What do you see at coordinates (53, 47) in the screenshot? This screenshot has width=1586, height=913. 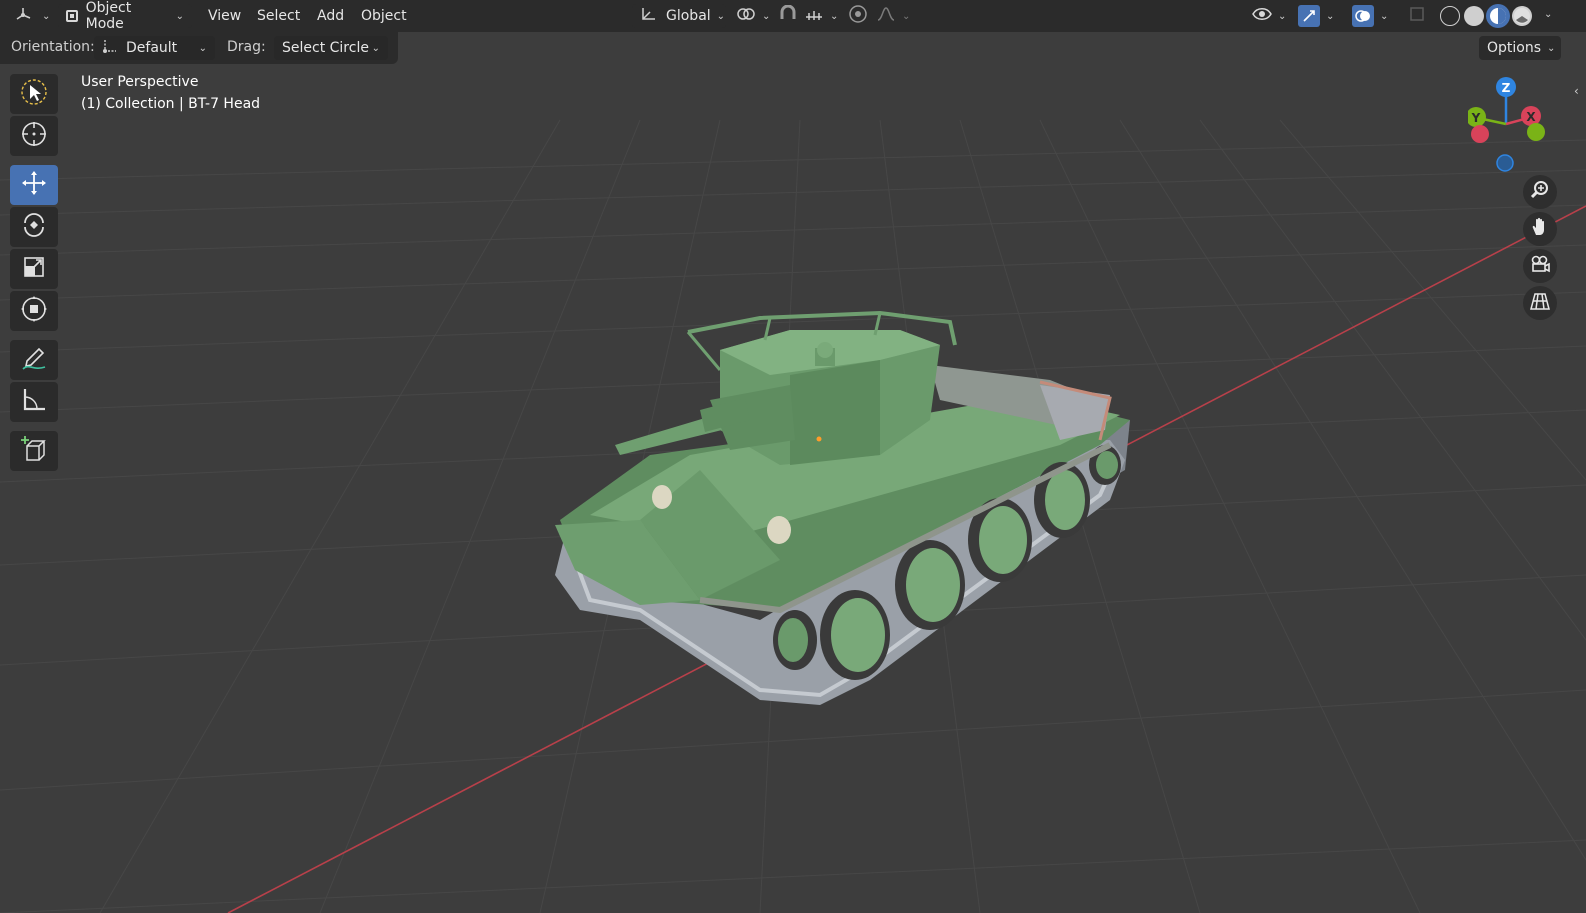 I see `orientation-label: Orientation:` at bounding box center [53, 47].